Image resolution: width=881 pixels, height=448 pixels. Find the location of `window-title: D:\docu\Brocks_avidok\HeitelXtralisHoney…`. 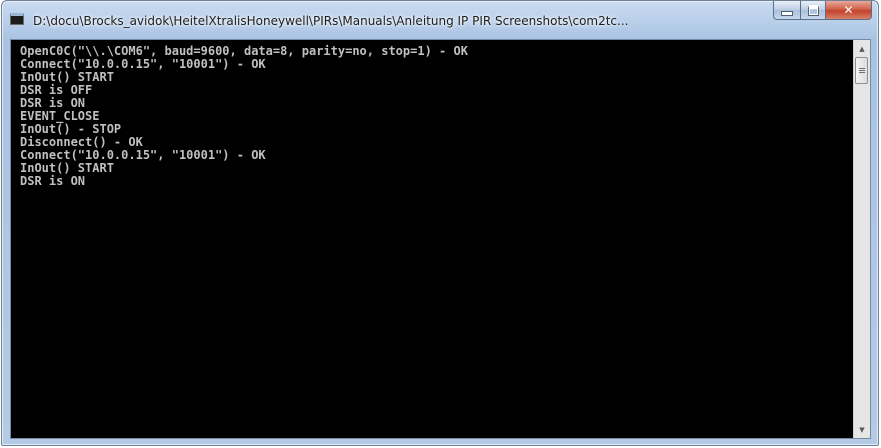

window-title: D:\docu\Brocks_avidok\HeitelXtralisHoney… is located at coordinates (331, 21).